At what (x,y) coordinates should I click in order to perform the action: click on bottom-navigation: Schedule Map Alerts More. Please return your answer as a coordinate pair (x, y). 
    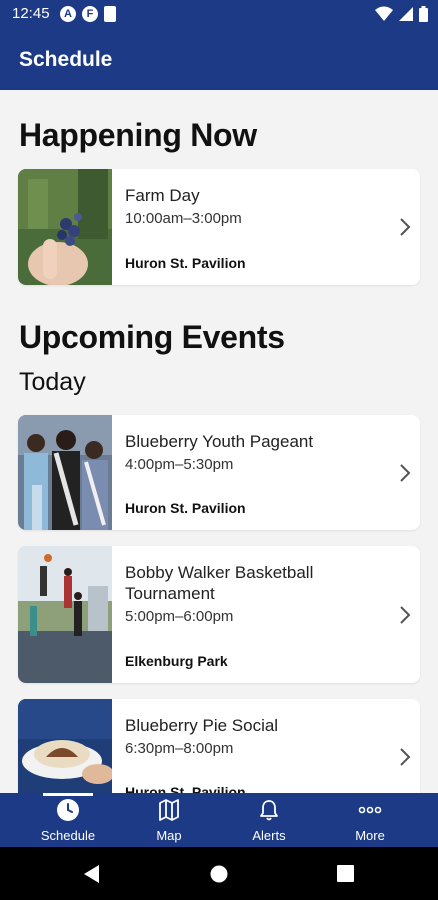
    Looking at the image, I should click on (219, 820).